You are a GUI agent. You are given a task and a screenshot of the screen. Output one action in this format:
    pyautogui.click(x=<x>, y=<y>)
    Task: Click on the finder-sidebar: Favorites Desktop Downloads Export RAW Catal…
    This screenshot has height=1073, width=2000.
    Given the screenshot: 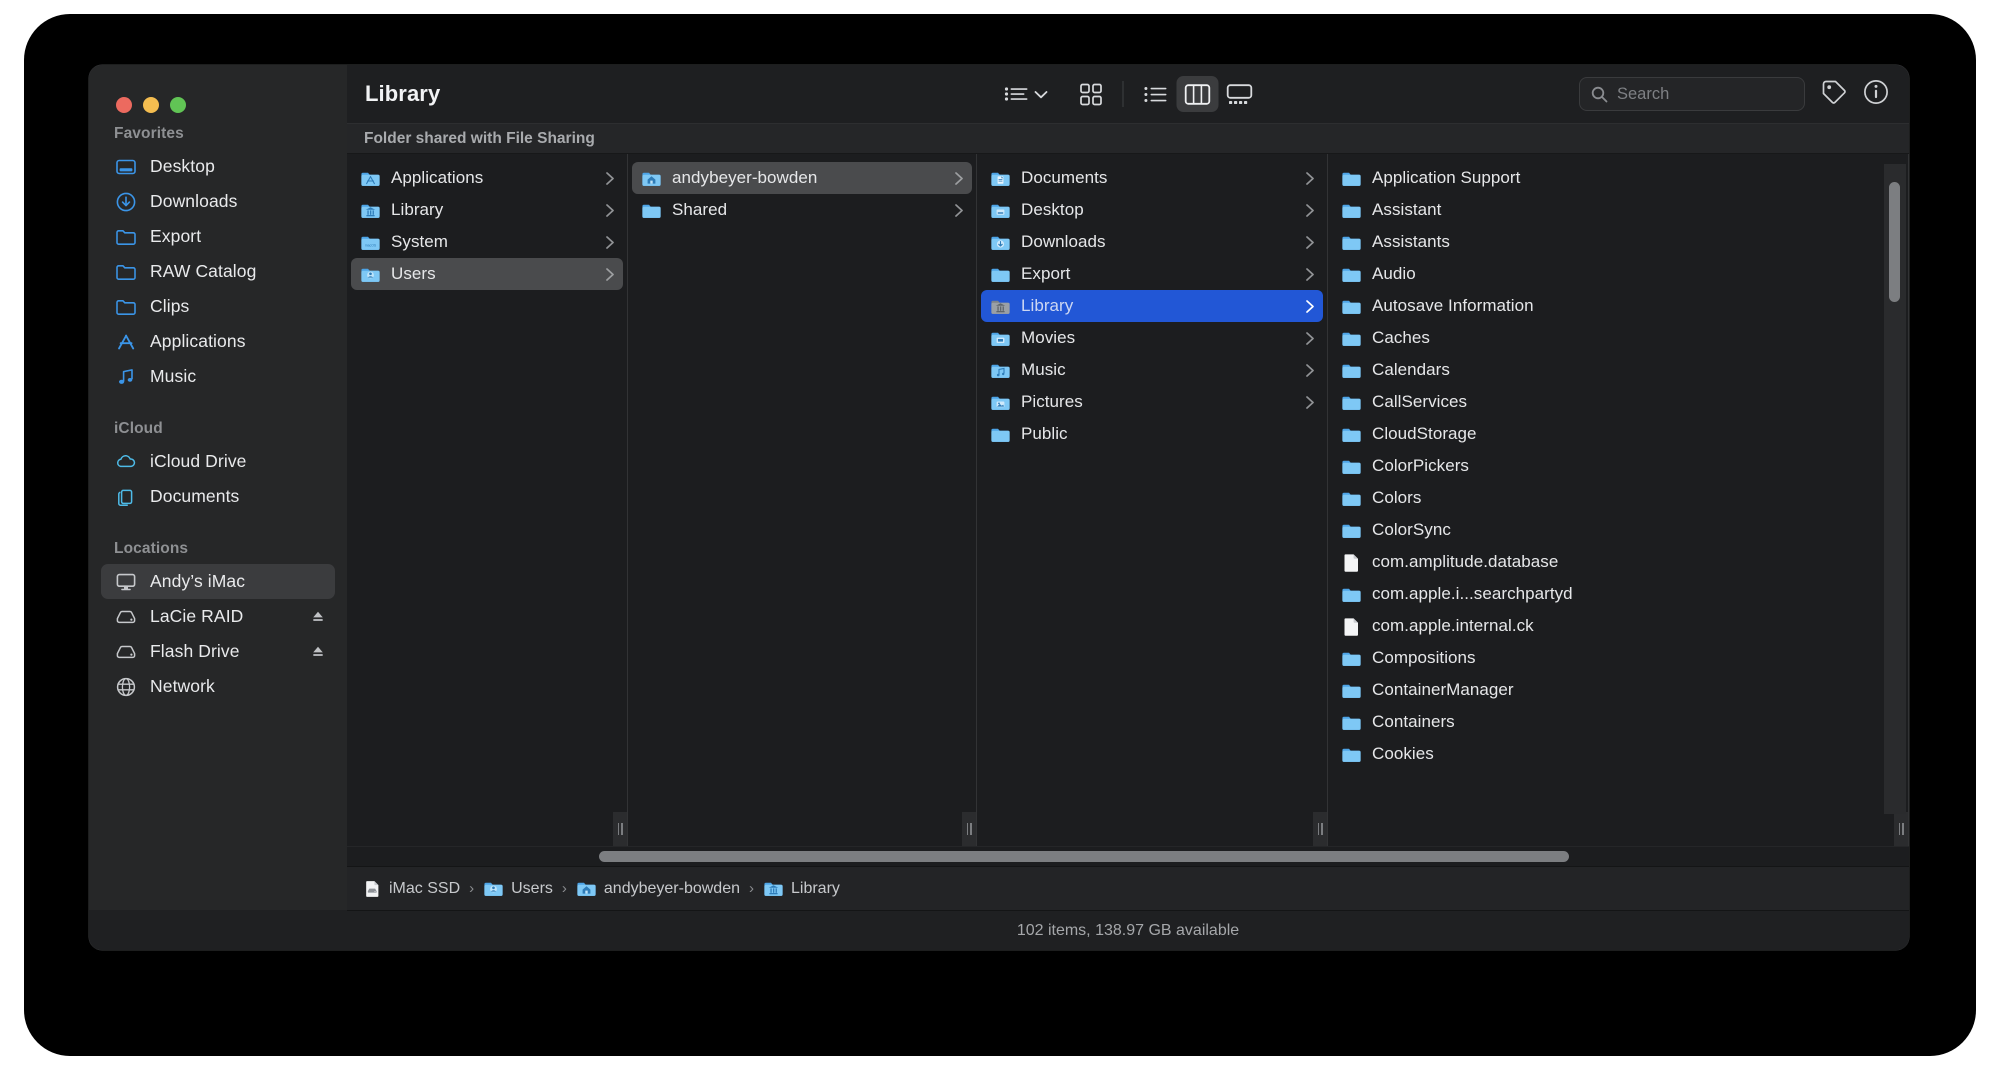 What is the action you would take?
    pyautogui.click(x=218, y=507)
    